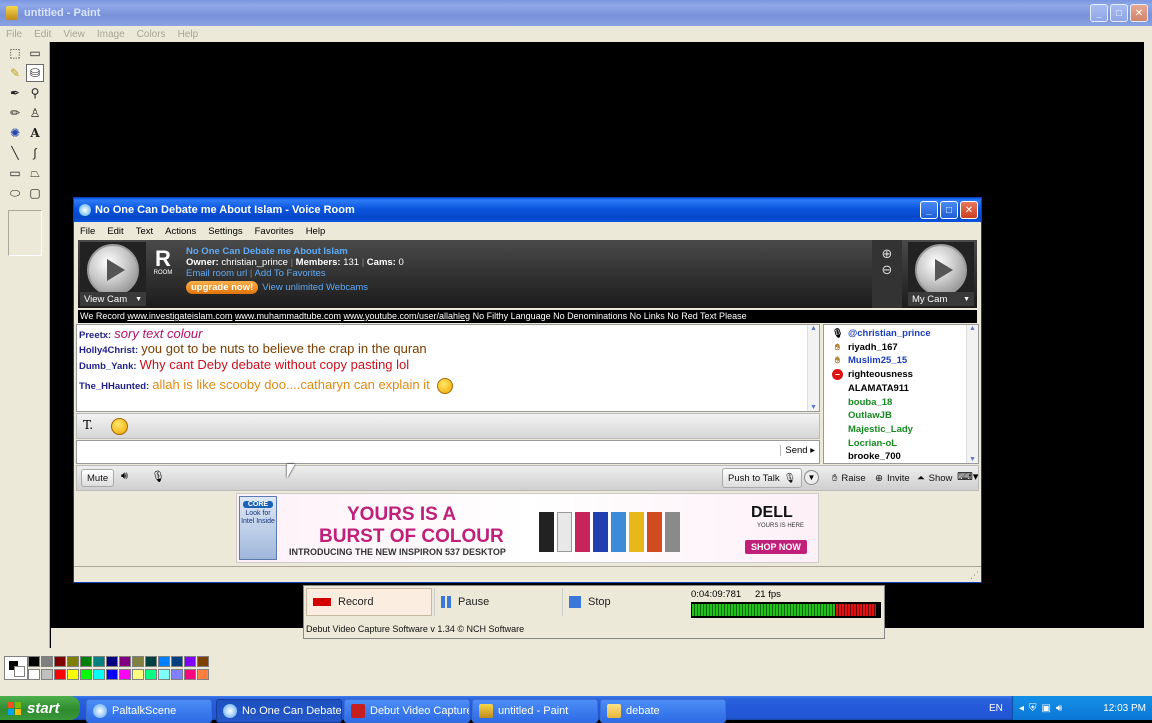 This screenshot has height=723, width=1152. Describe the element at coordinates (16, 668) in the screenshot. I see `current-colors-box` at that location.